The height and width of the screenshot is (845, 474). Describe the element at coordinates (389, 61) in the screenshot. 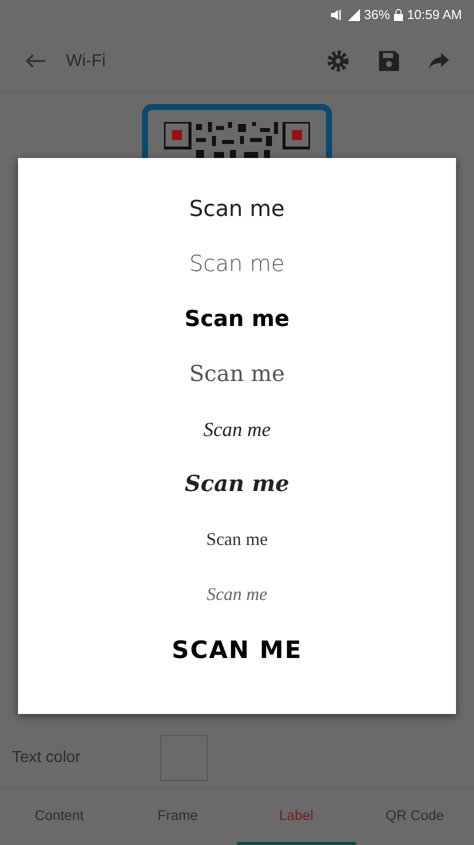

I see `save-icon` at that location.